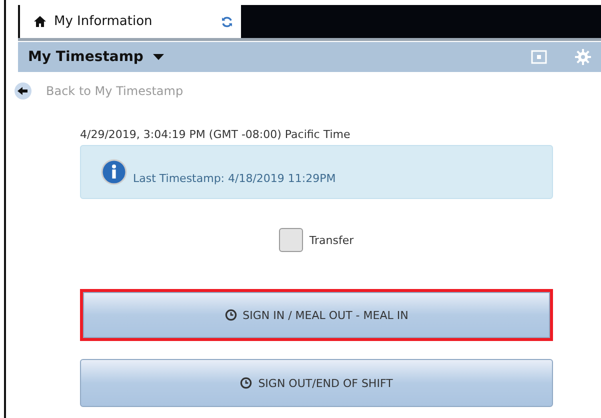 Image resolution: width=601 pixels, height=418 pixels. What do you see at coordinates (227, 22) in the screenshot?
I see `refresh-icon` at bounding box center [227, 22].